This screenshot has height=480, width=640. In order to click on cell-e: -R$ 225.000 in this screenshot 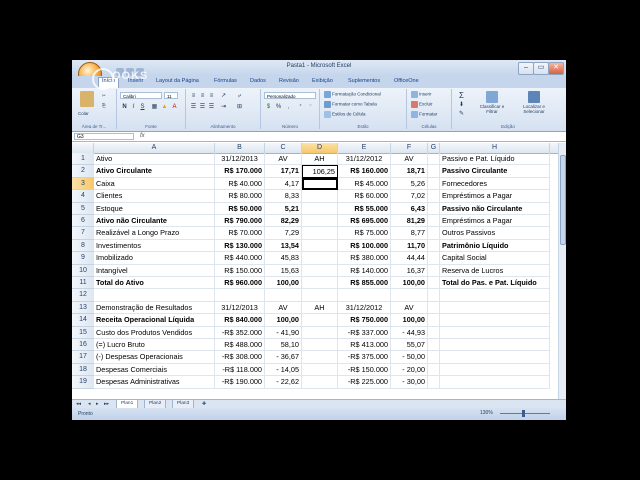, I will do `click(364, 382)`.